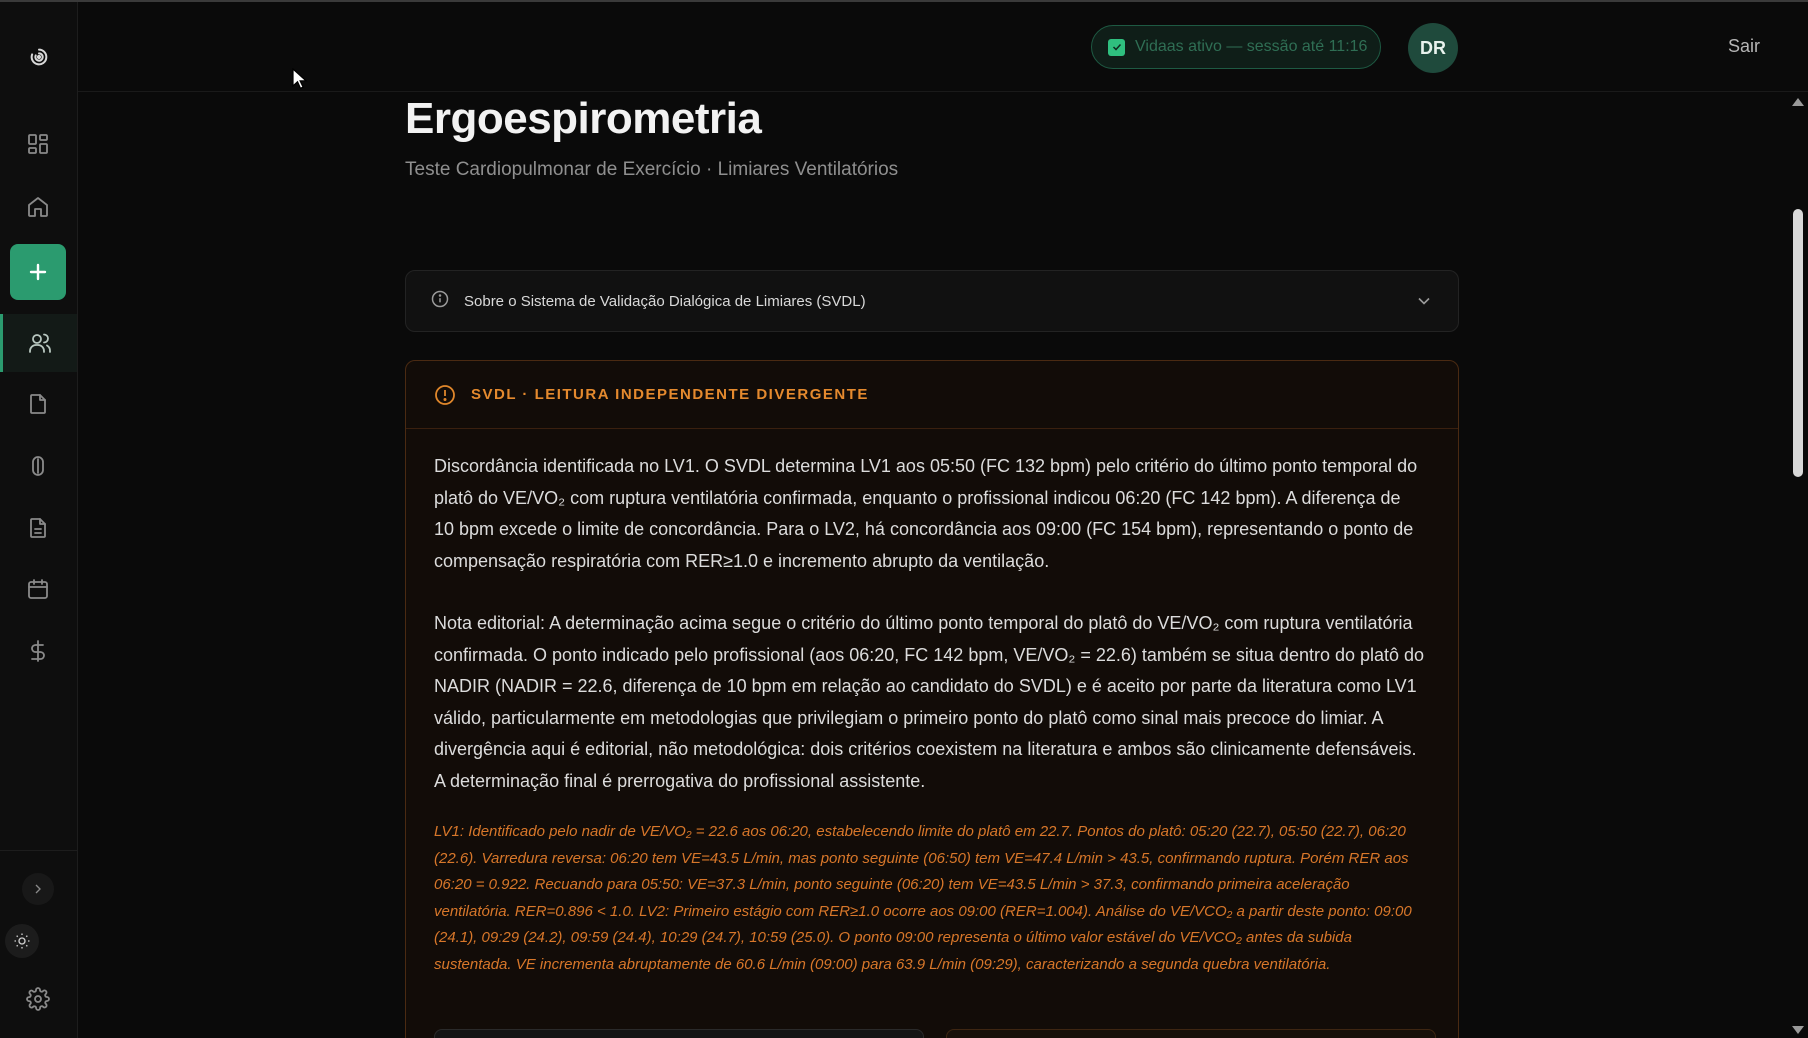 This screenshot has height=1038, width=1808. Describe the element at coordinates (445, 394) in the screenshot. I see `alert-circle-icon` at that location.